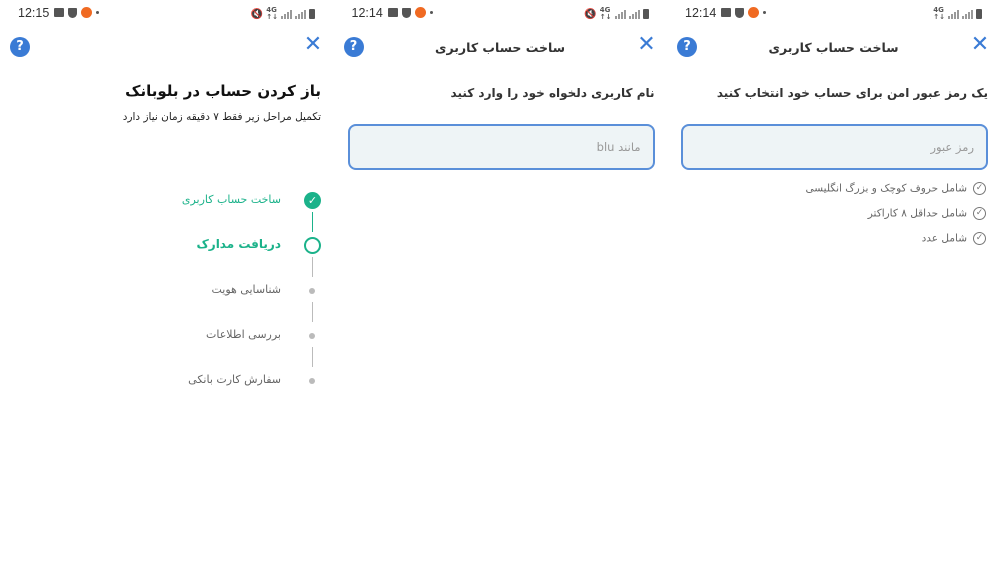  What do you see at coordinates (500, 13) in the screenshot?
I see `status-bar: 12:14 🔇 4G ↑↓` at bounding box center [500, 13].